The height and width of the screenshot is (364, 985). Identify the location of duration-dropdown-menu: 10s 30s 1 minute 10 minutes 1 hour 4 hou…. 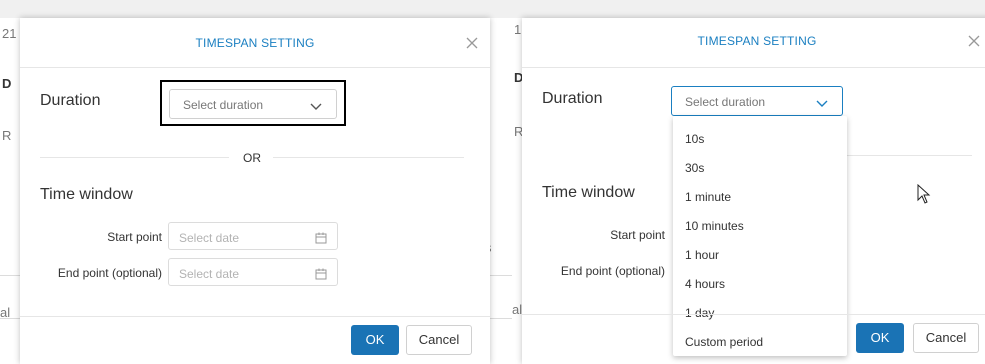
(760, 236).